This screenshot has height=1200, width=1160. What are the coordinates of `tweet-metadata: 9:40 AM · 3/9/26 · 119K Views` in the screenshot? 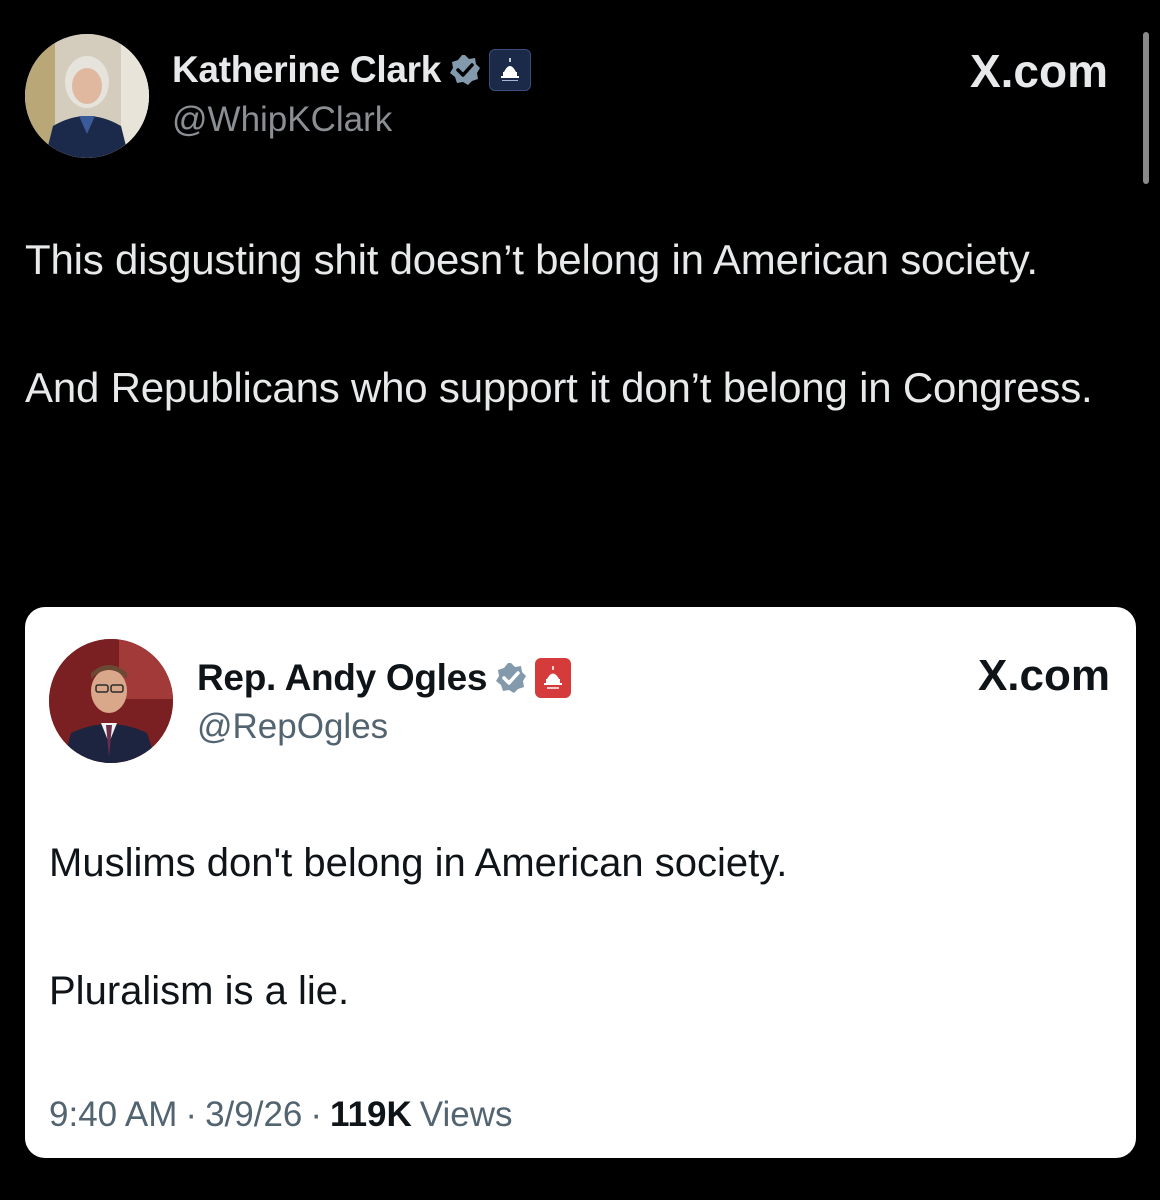 It's located at (281, 1115).